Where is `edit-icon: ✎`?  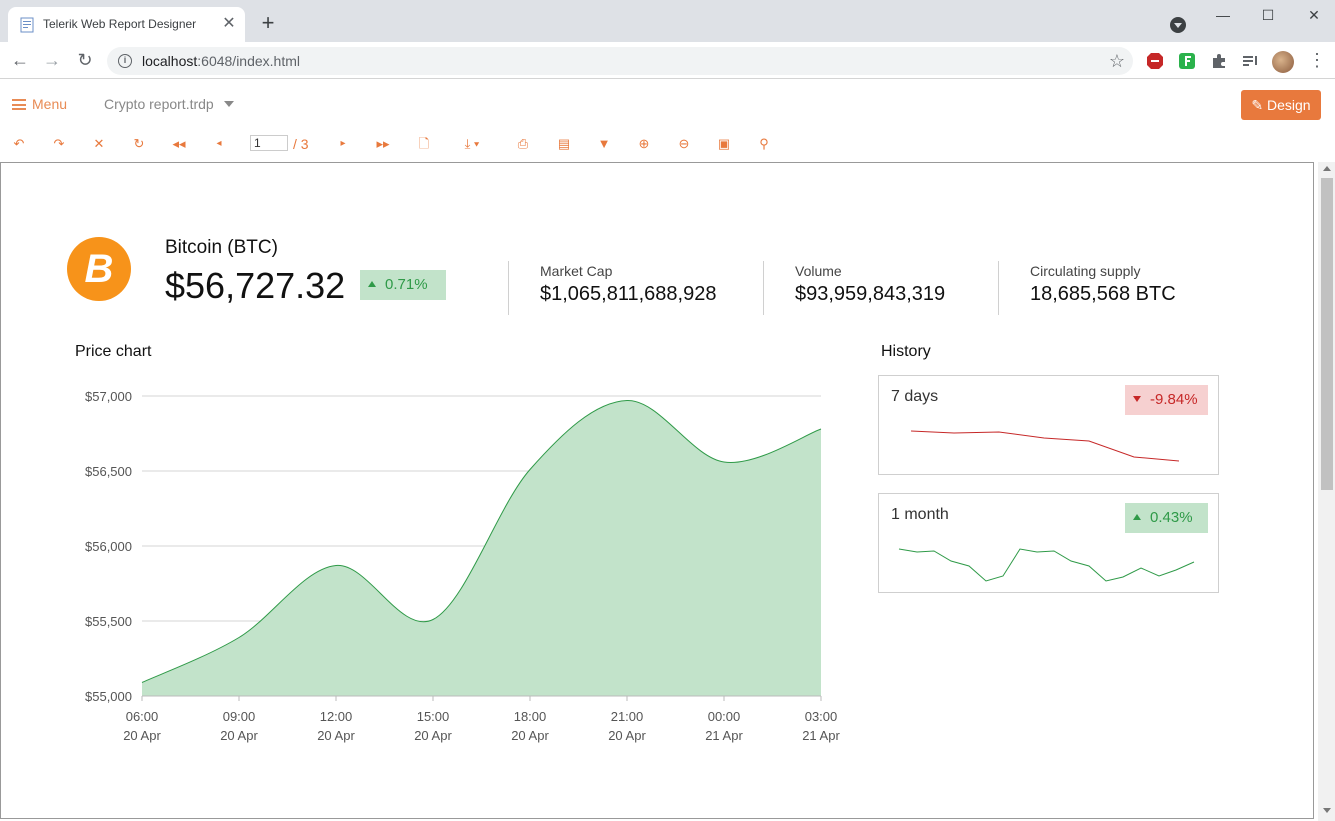 edit-icon: ✎ is located at coordinates (1259, 105).